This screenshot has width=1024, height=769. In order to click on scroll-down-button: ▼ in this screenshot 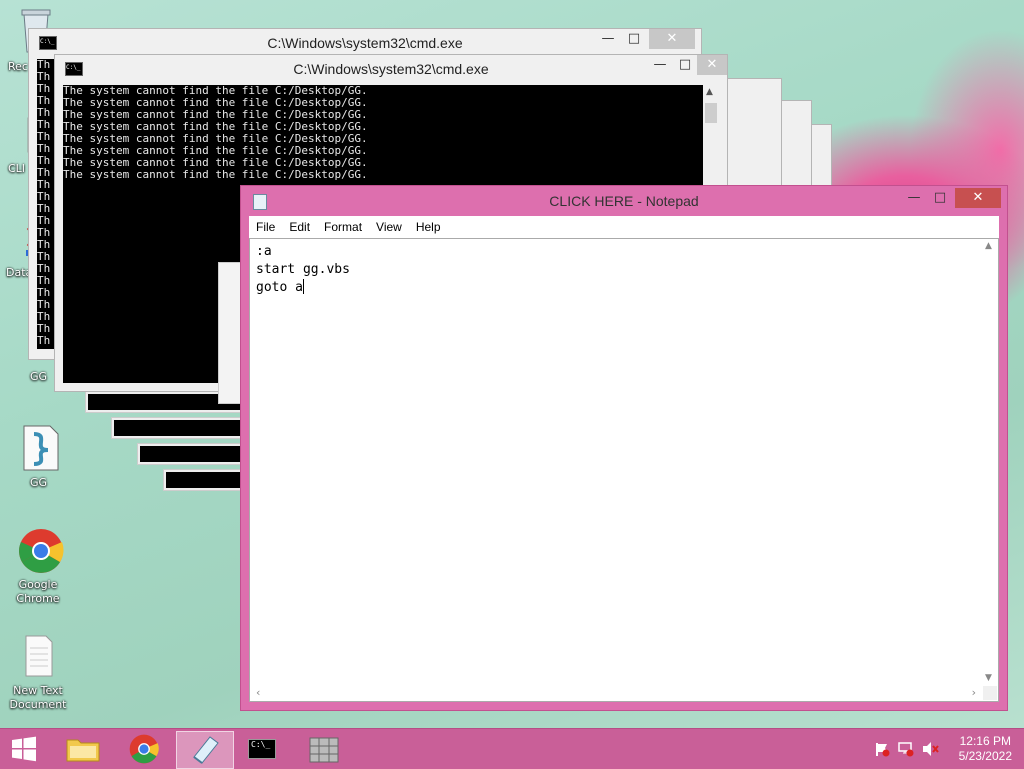, I will do `click(988, 678)`.